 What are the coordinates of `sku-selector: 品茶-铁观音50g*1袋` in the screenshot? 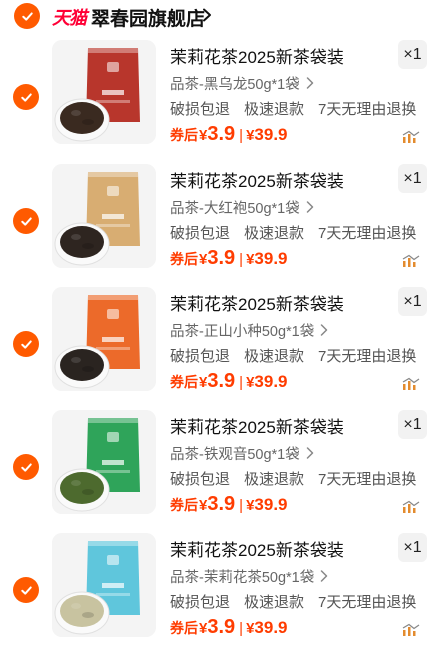 It's located at (242, 453).